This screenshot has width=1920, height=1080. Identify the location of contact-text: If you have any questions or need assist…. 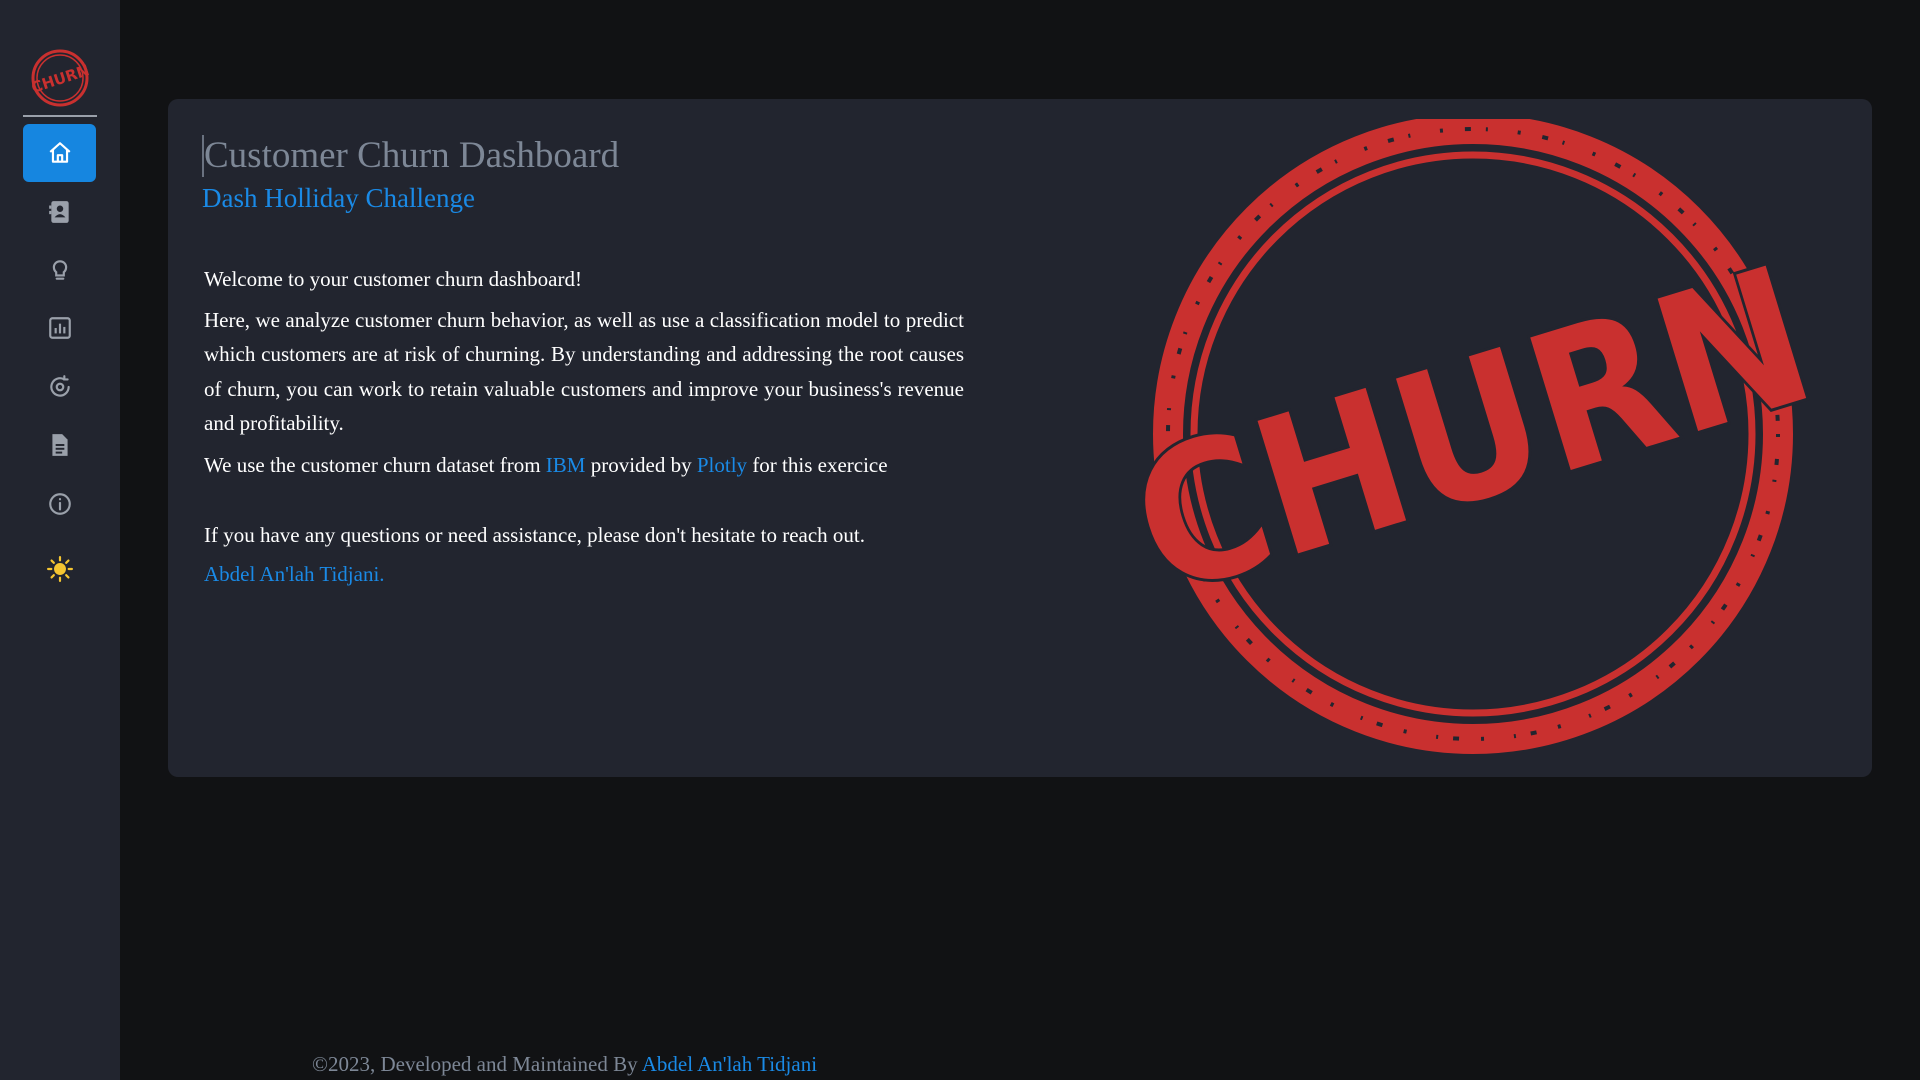
(534, 535).